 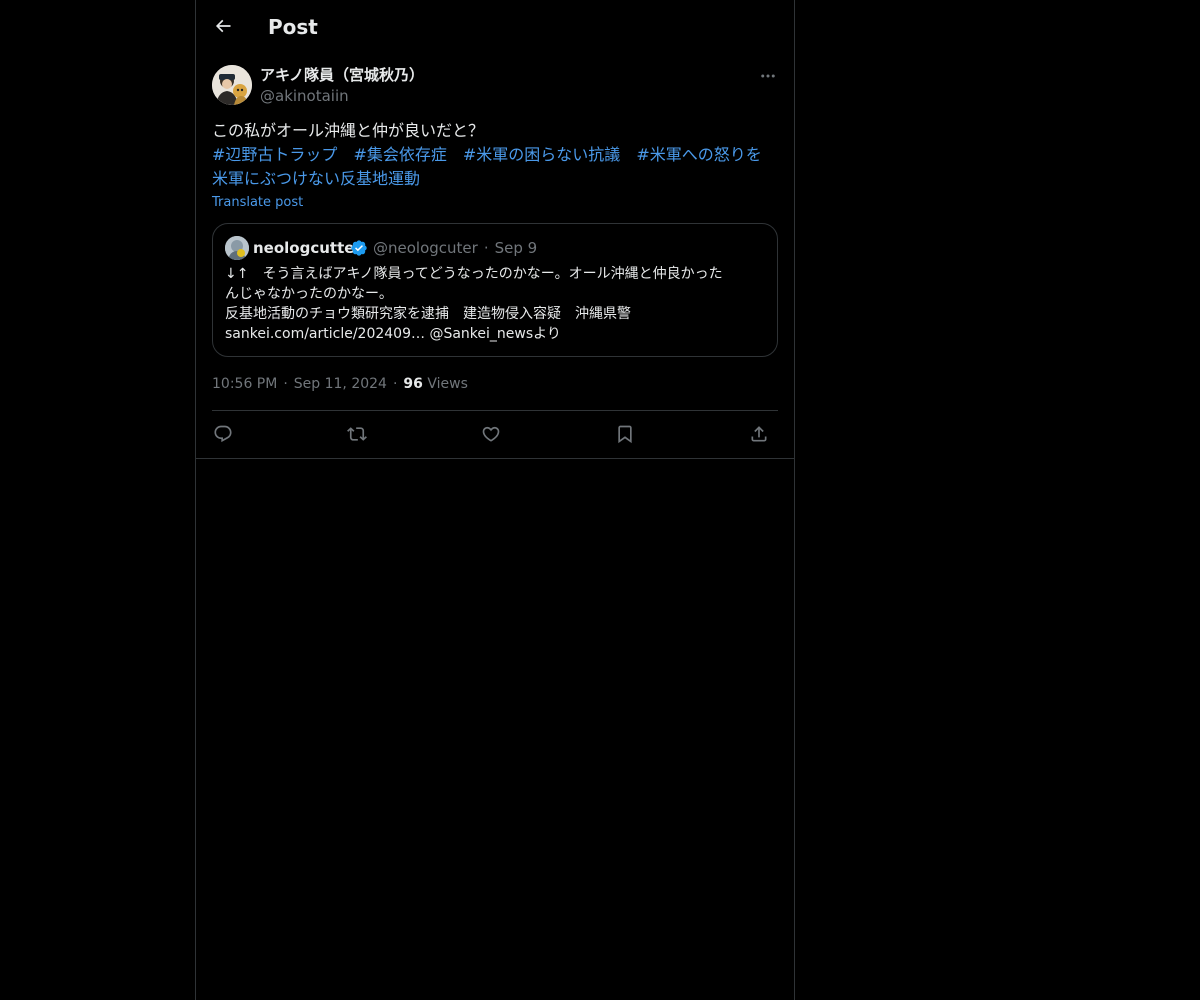 What do you see at coordinates (413, 384) in the screenshot?
I see `views-count: 96` at bounding box center [413, 384].